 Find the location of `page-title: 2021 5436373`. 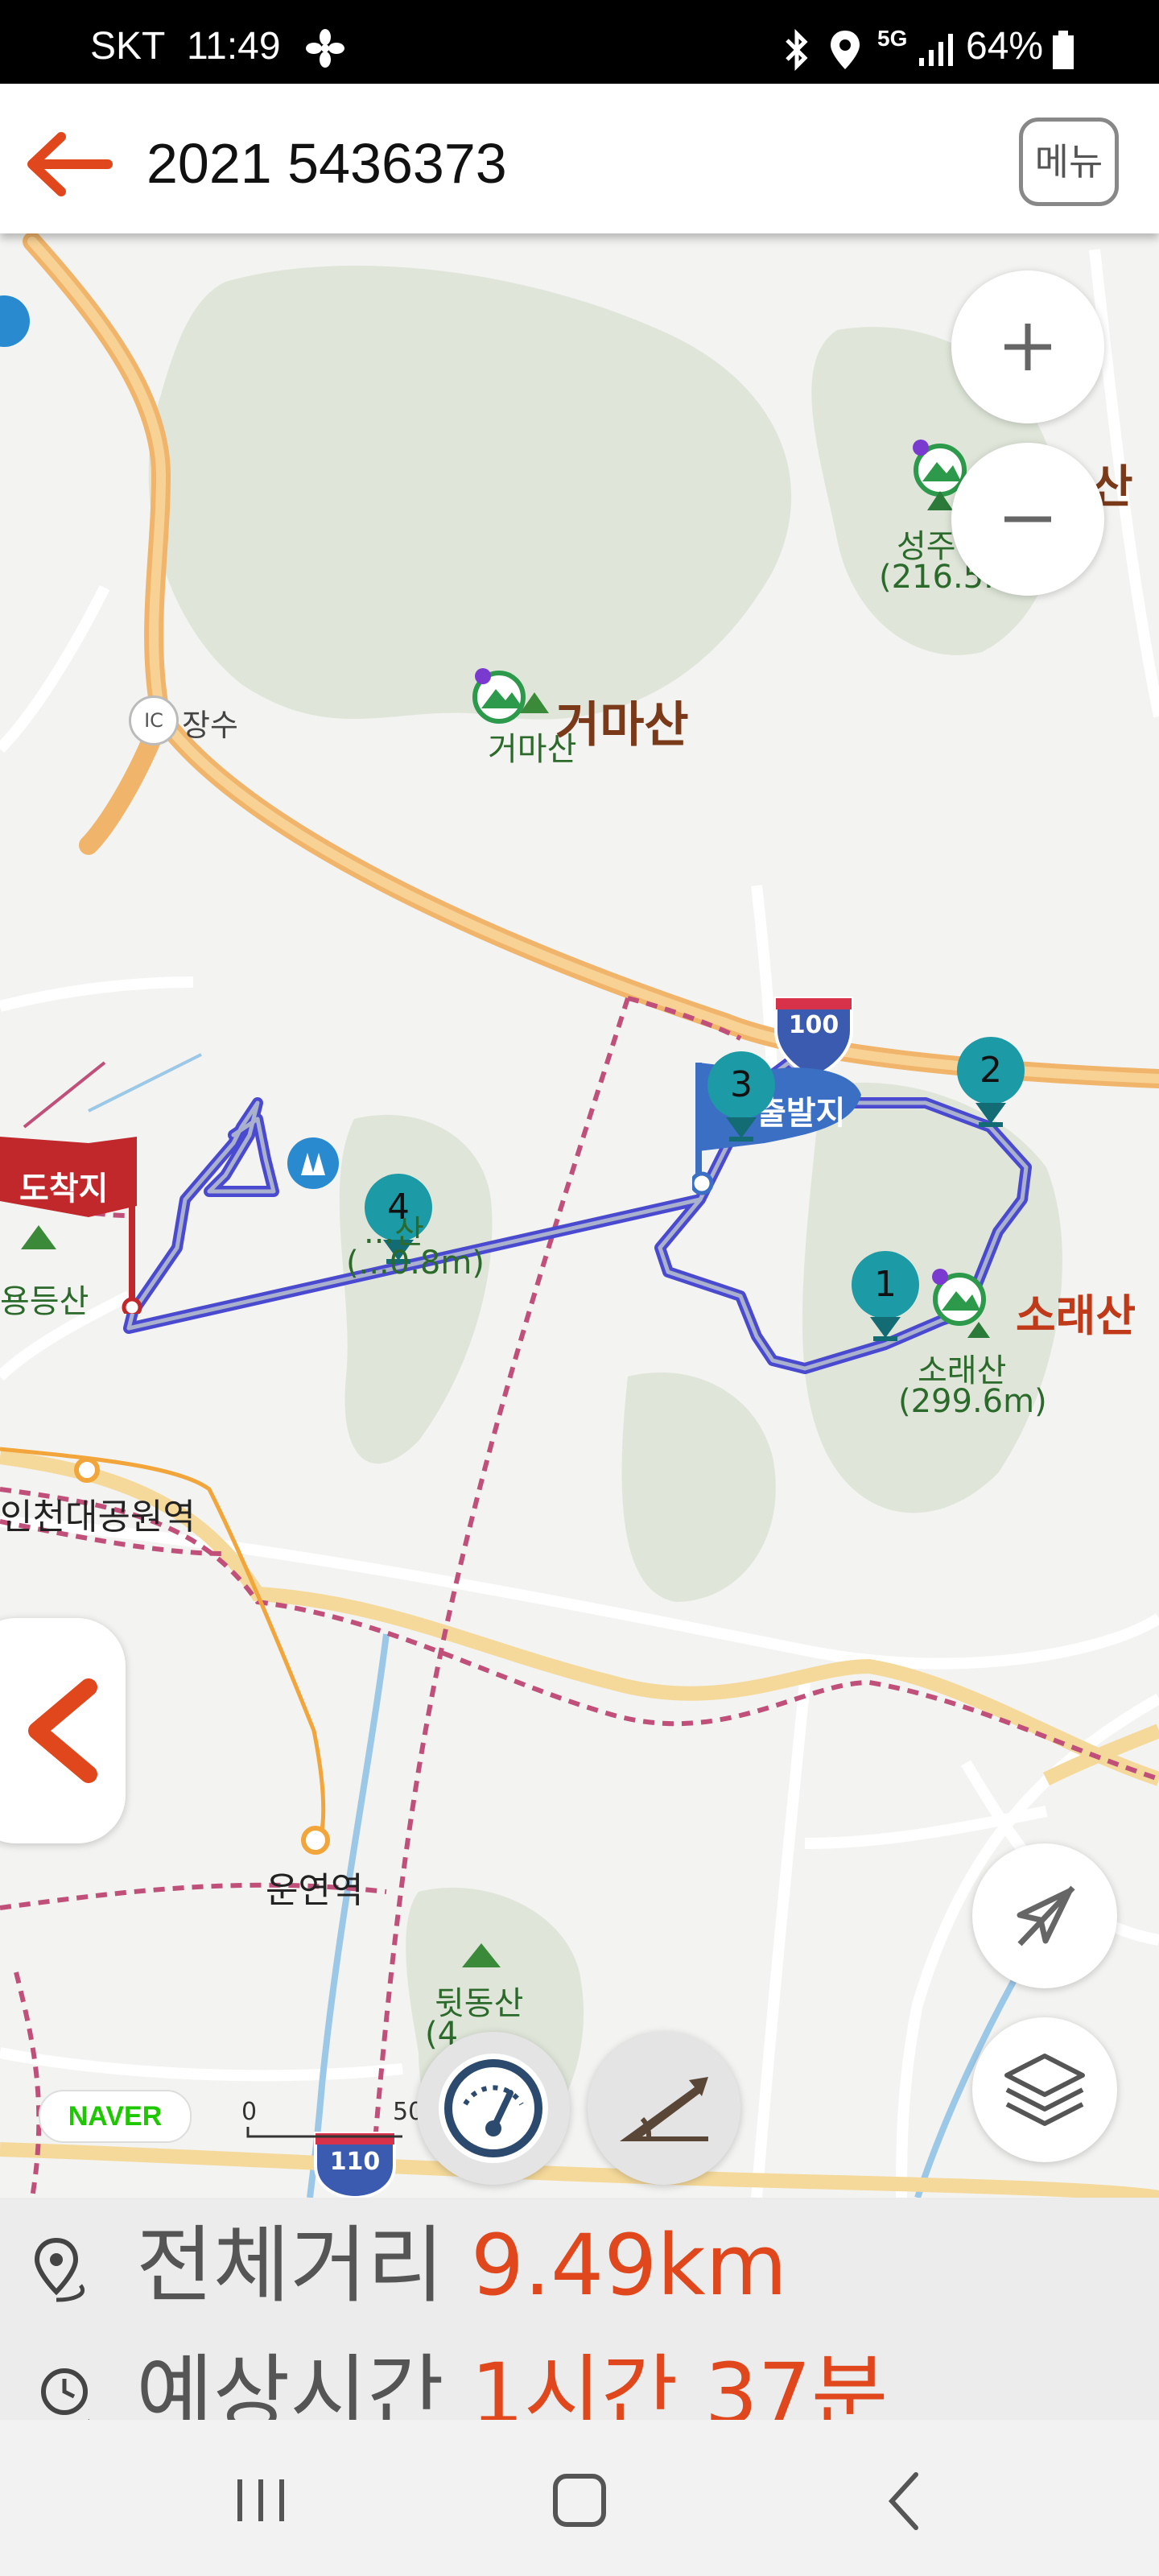

page-title: 2021 5436373 is located at coordinates (326, 163).